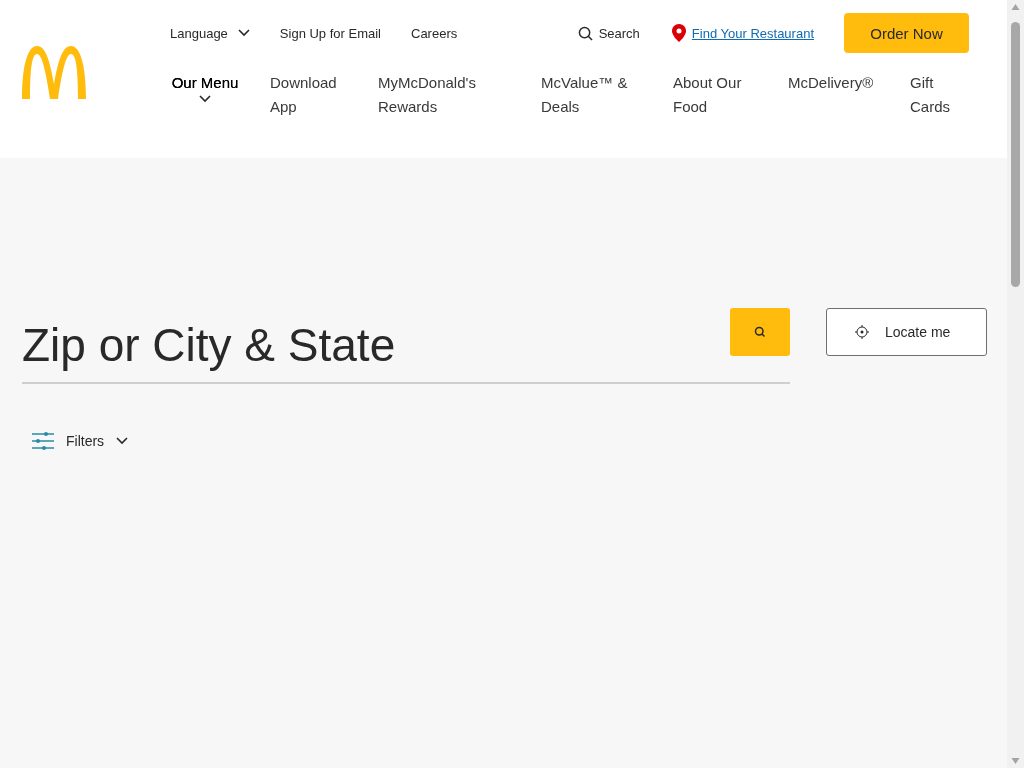 This screenshot has width=1024, height=768. What do you see at coordinates (330, 33) in the screenshot?
I see `header-link: Sign Up for Email` at bounding box center [330, 33].